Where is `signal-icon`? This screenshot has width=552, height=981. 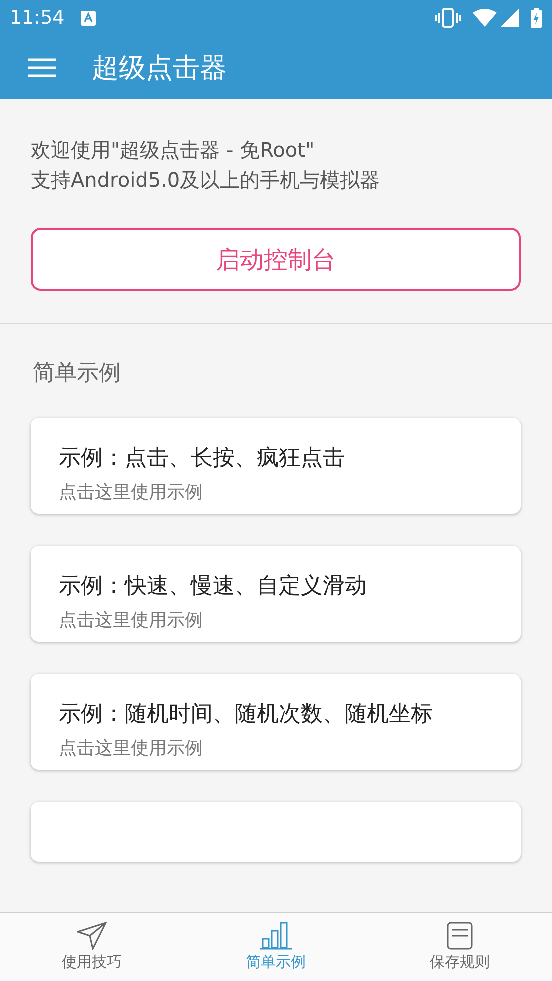
signal-icon is located at coordinates (510, 18).